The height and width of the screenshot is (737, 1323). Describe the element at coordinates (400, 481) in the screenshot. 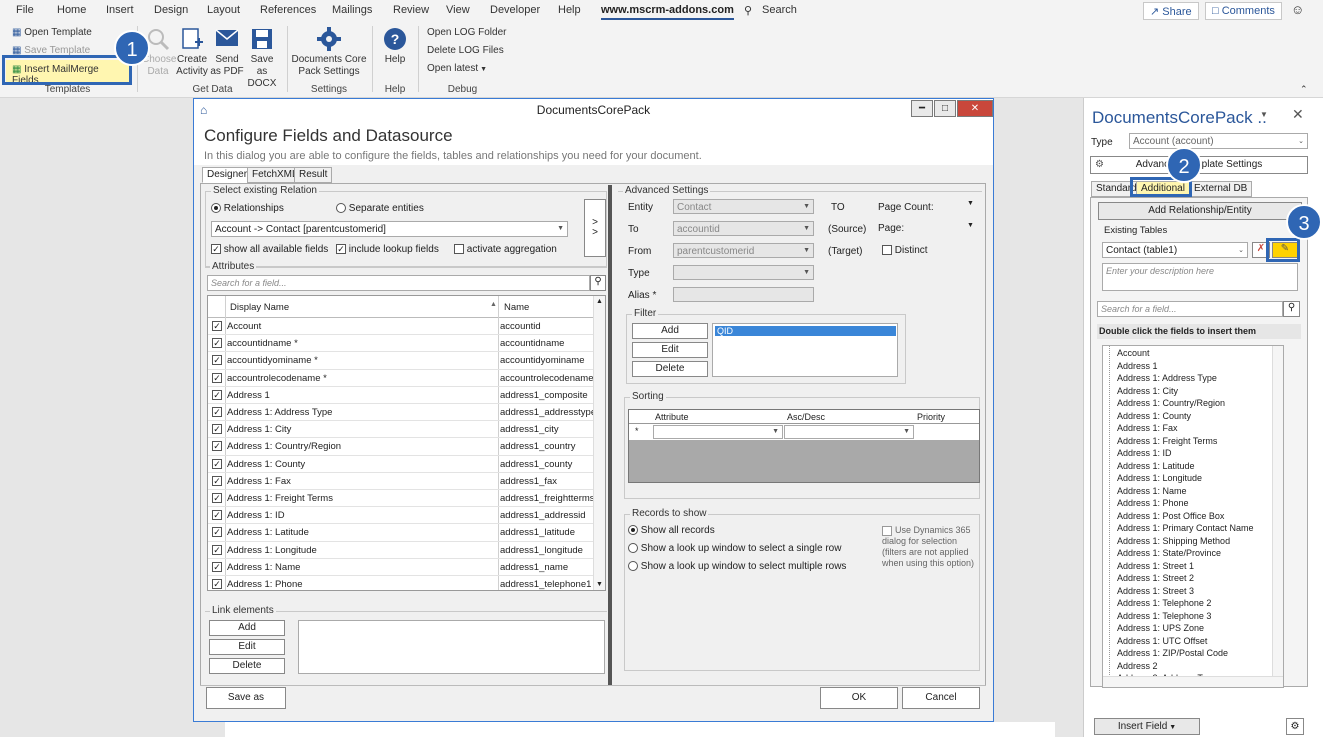

I see `table-row: ✓ Address 1: Fax address1_fax` at that location.